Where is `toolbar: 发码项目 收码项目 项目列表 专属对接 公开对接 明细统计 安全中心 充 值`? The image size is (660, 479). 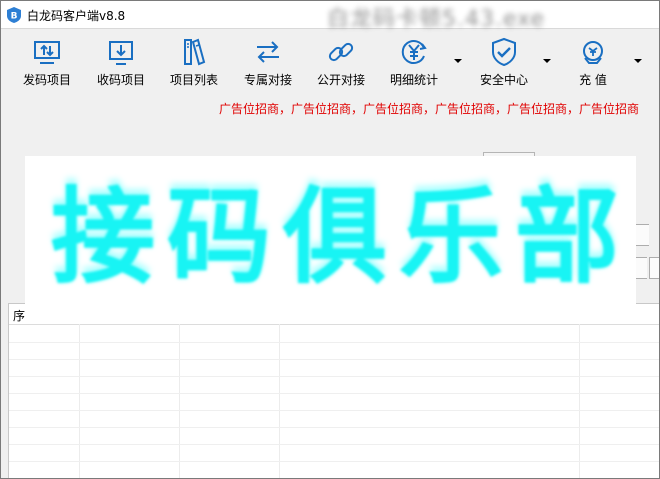 toolbar: 发码项目 收码项目 项目列表 专属对接 公开对接 明细统计 安全中心 充 值 is located at coordinates (330, 60).